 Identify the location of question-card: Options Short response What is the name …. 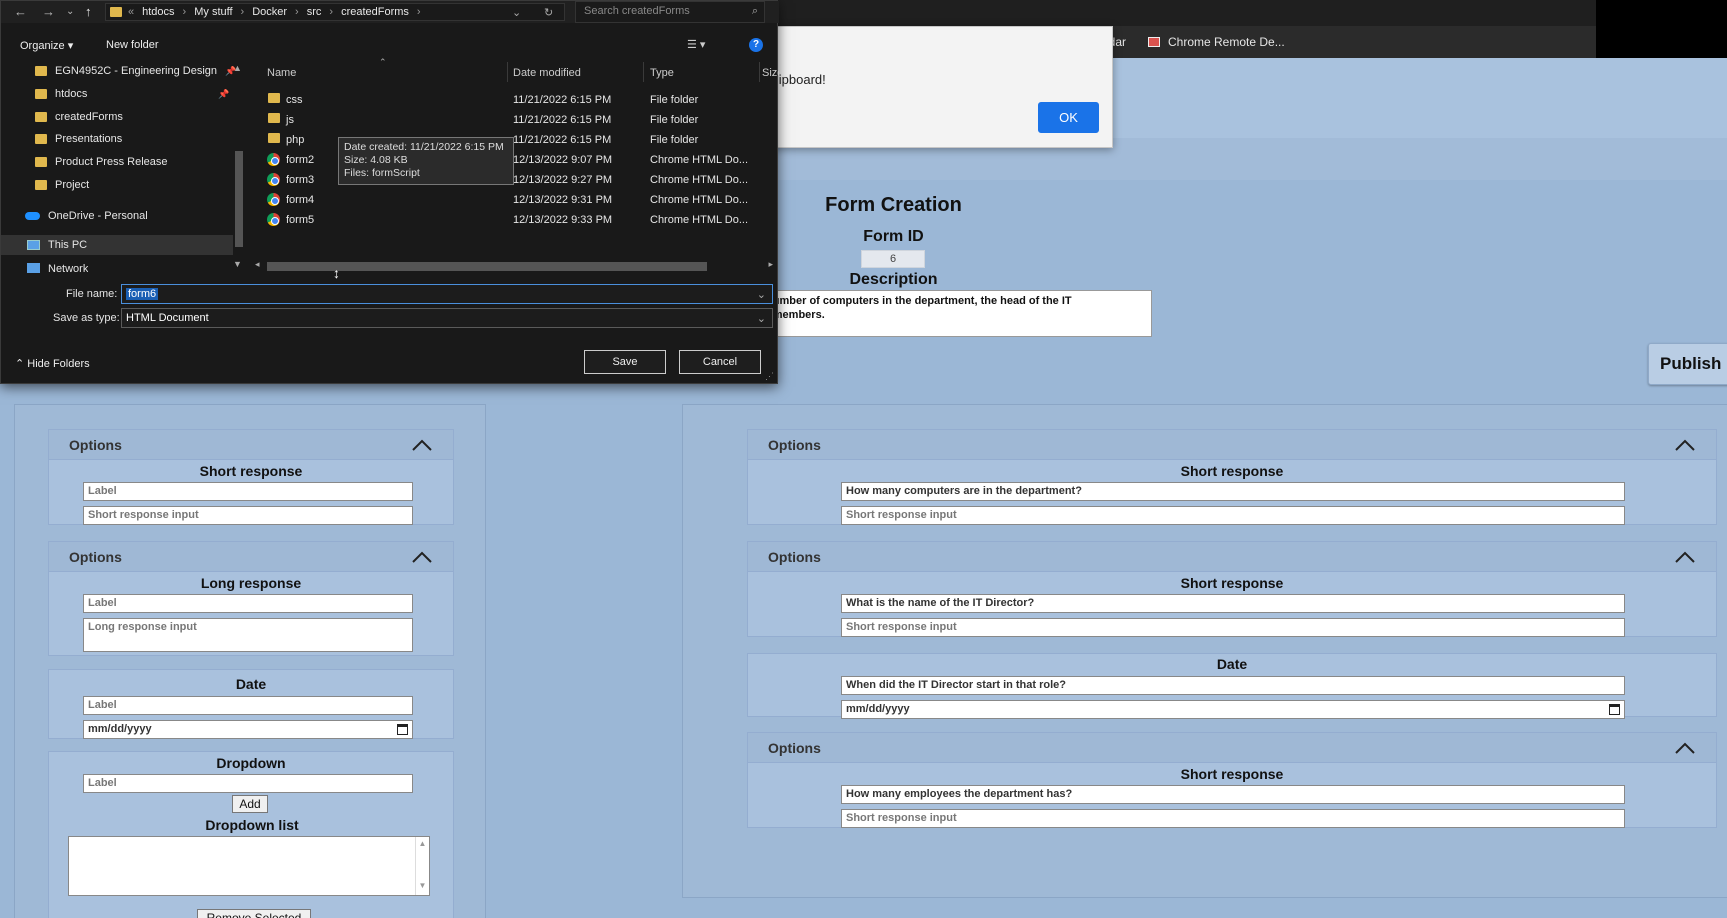
(1232, 589).